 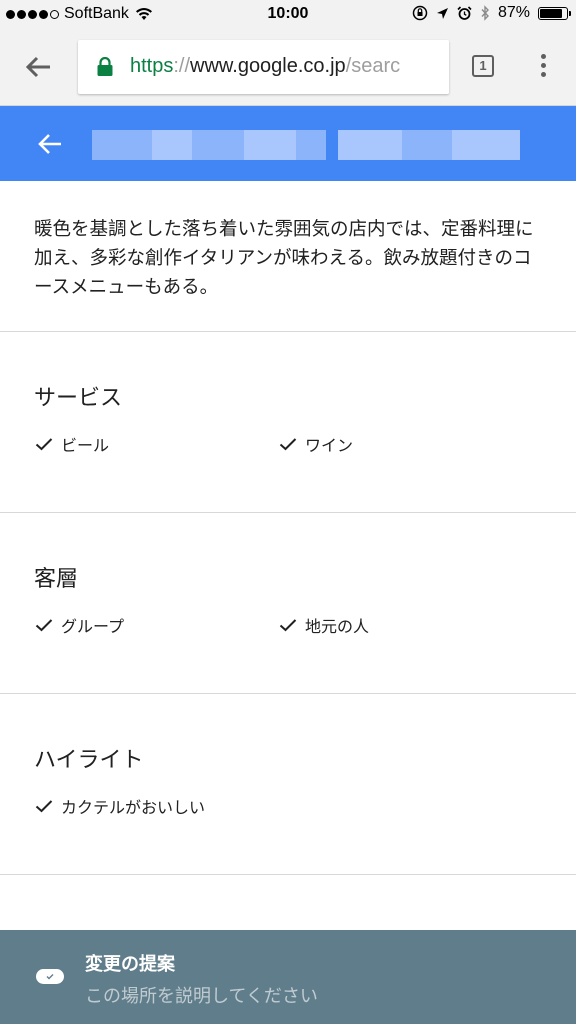 I want to click on section-title: 客層, so click(x=56, y=579).